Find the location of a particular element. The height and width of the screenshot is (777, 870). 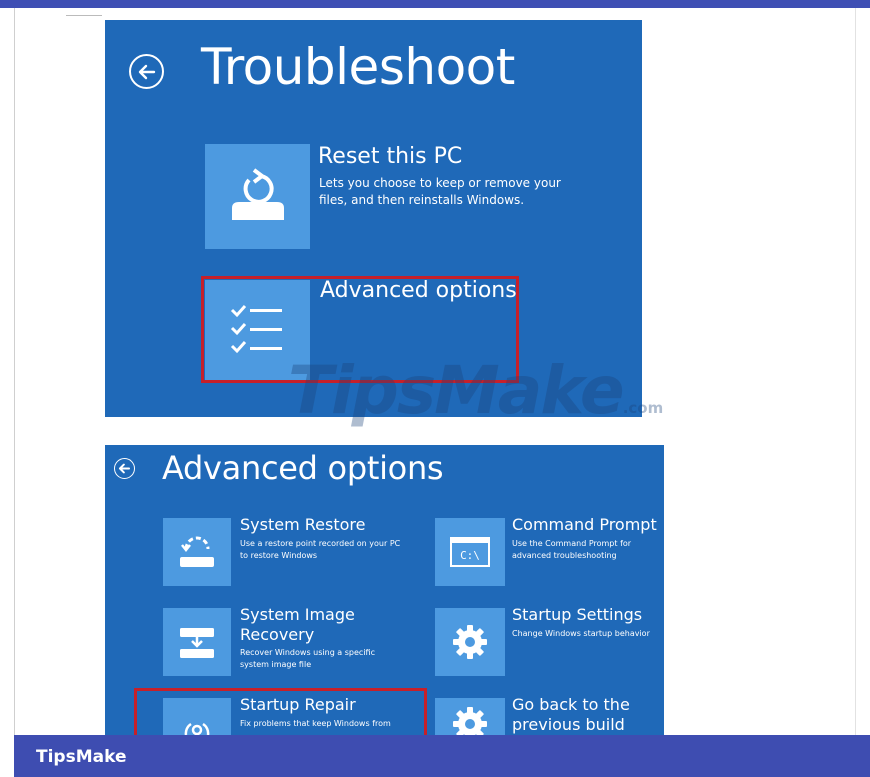

startup-settings-tile is located at coordinates (470, 642).